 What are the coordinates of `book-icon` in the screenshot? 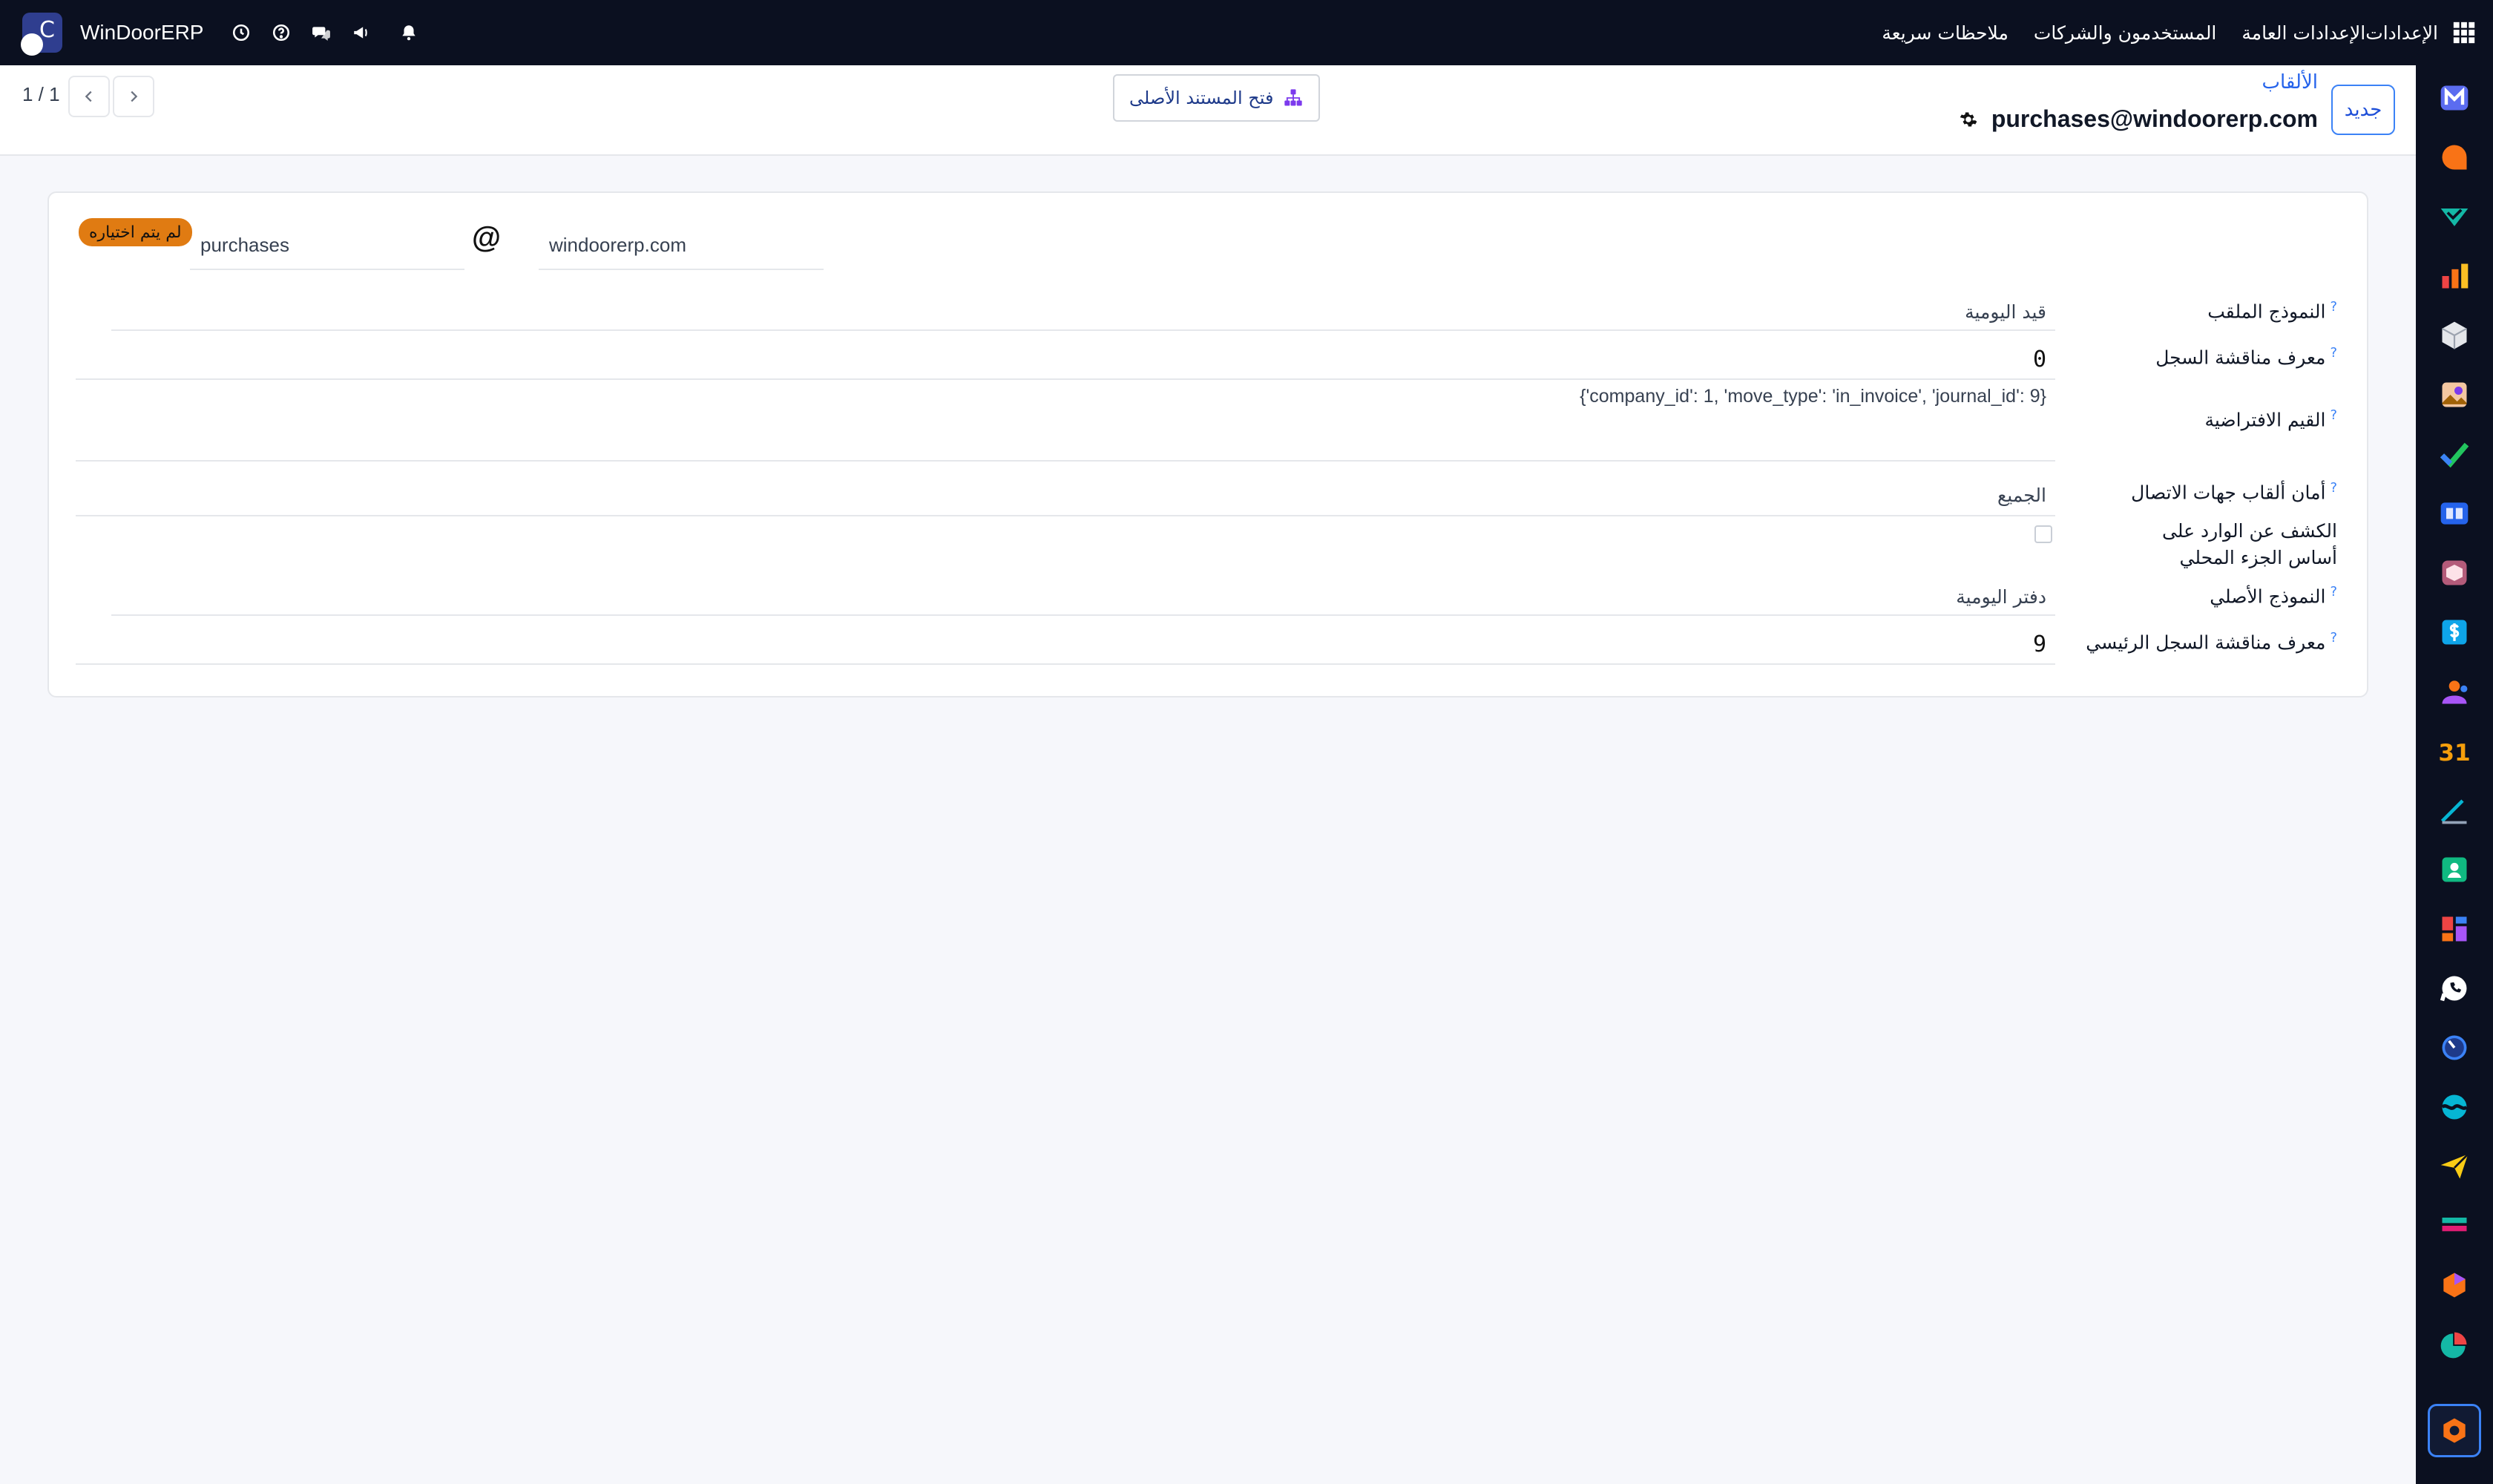 It's located at (2454, 513).